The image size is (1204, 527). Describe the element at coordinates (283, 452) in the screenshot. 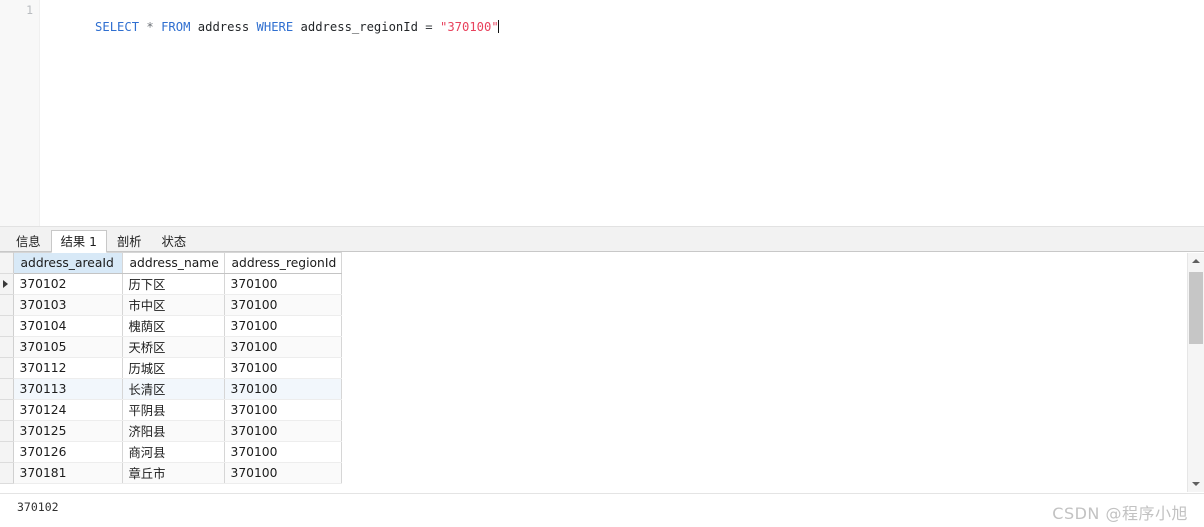

I see `cell-r8-c2: 370100` at that location.